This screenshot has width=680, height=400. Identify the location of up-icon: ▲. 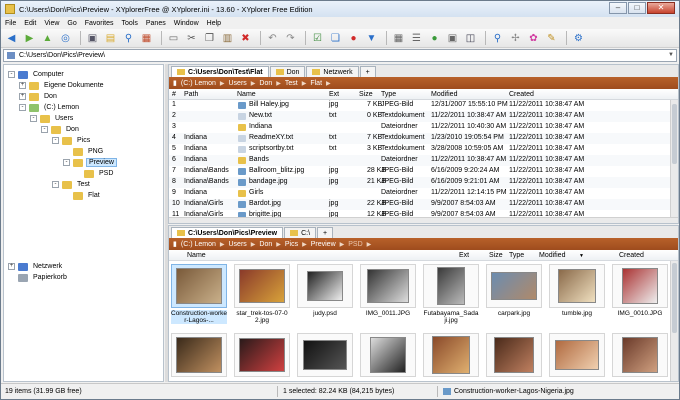
(47, 38).